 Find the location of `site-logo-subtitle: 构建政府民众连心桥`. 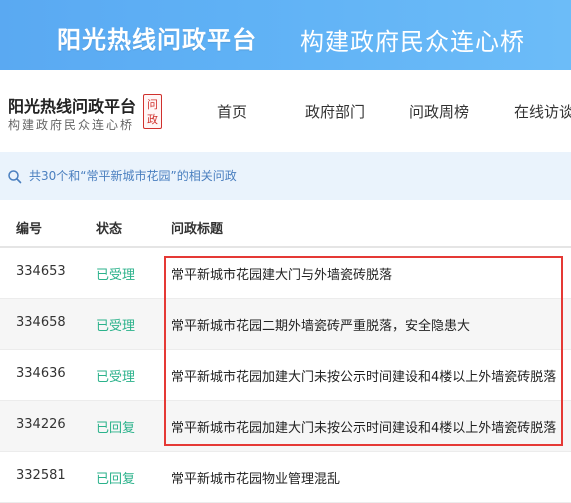

site-logo-subtitle: 构建政府民众连心桥 is located at coordinates (71, 125).